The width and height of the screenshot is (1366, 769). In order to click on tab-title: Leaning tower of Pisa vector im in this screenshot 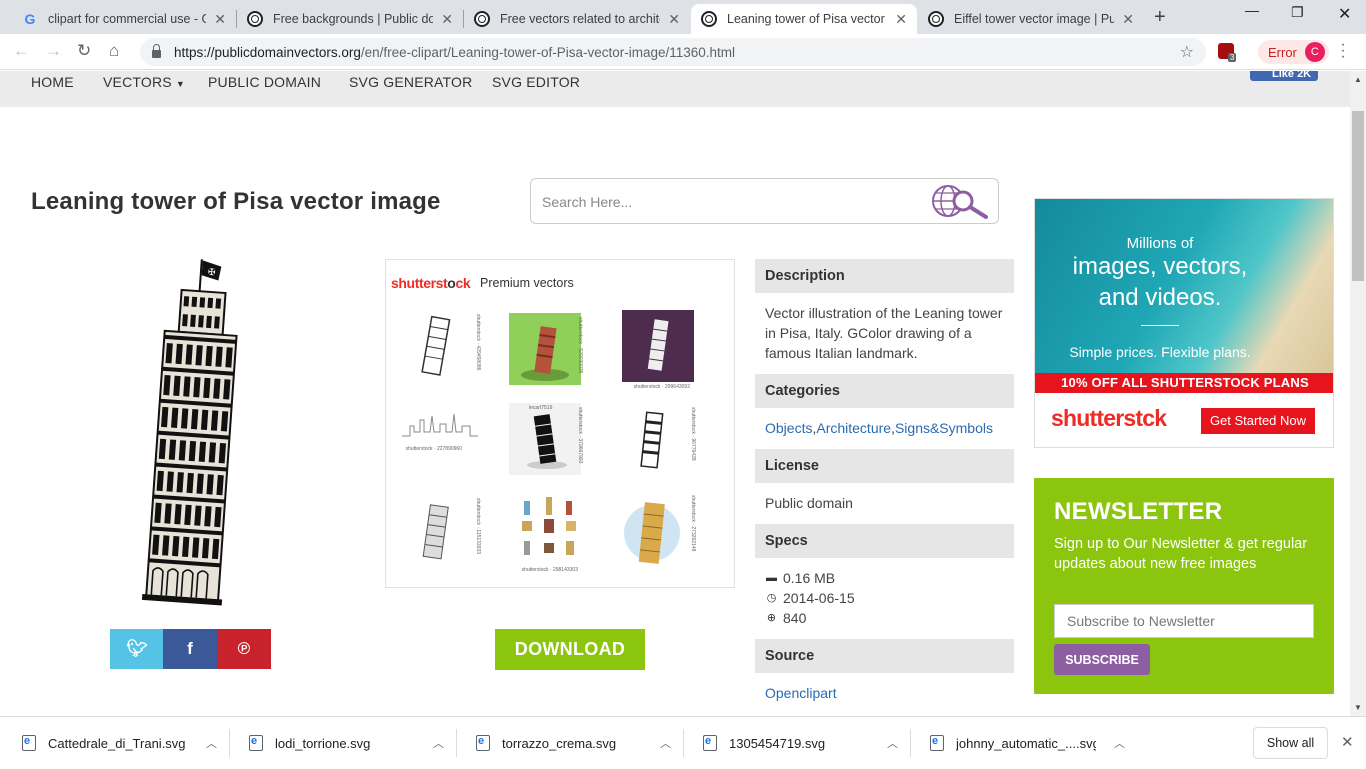, I will do `click(807, 19)`.